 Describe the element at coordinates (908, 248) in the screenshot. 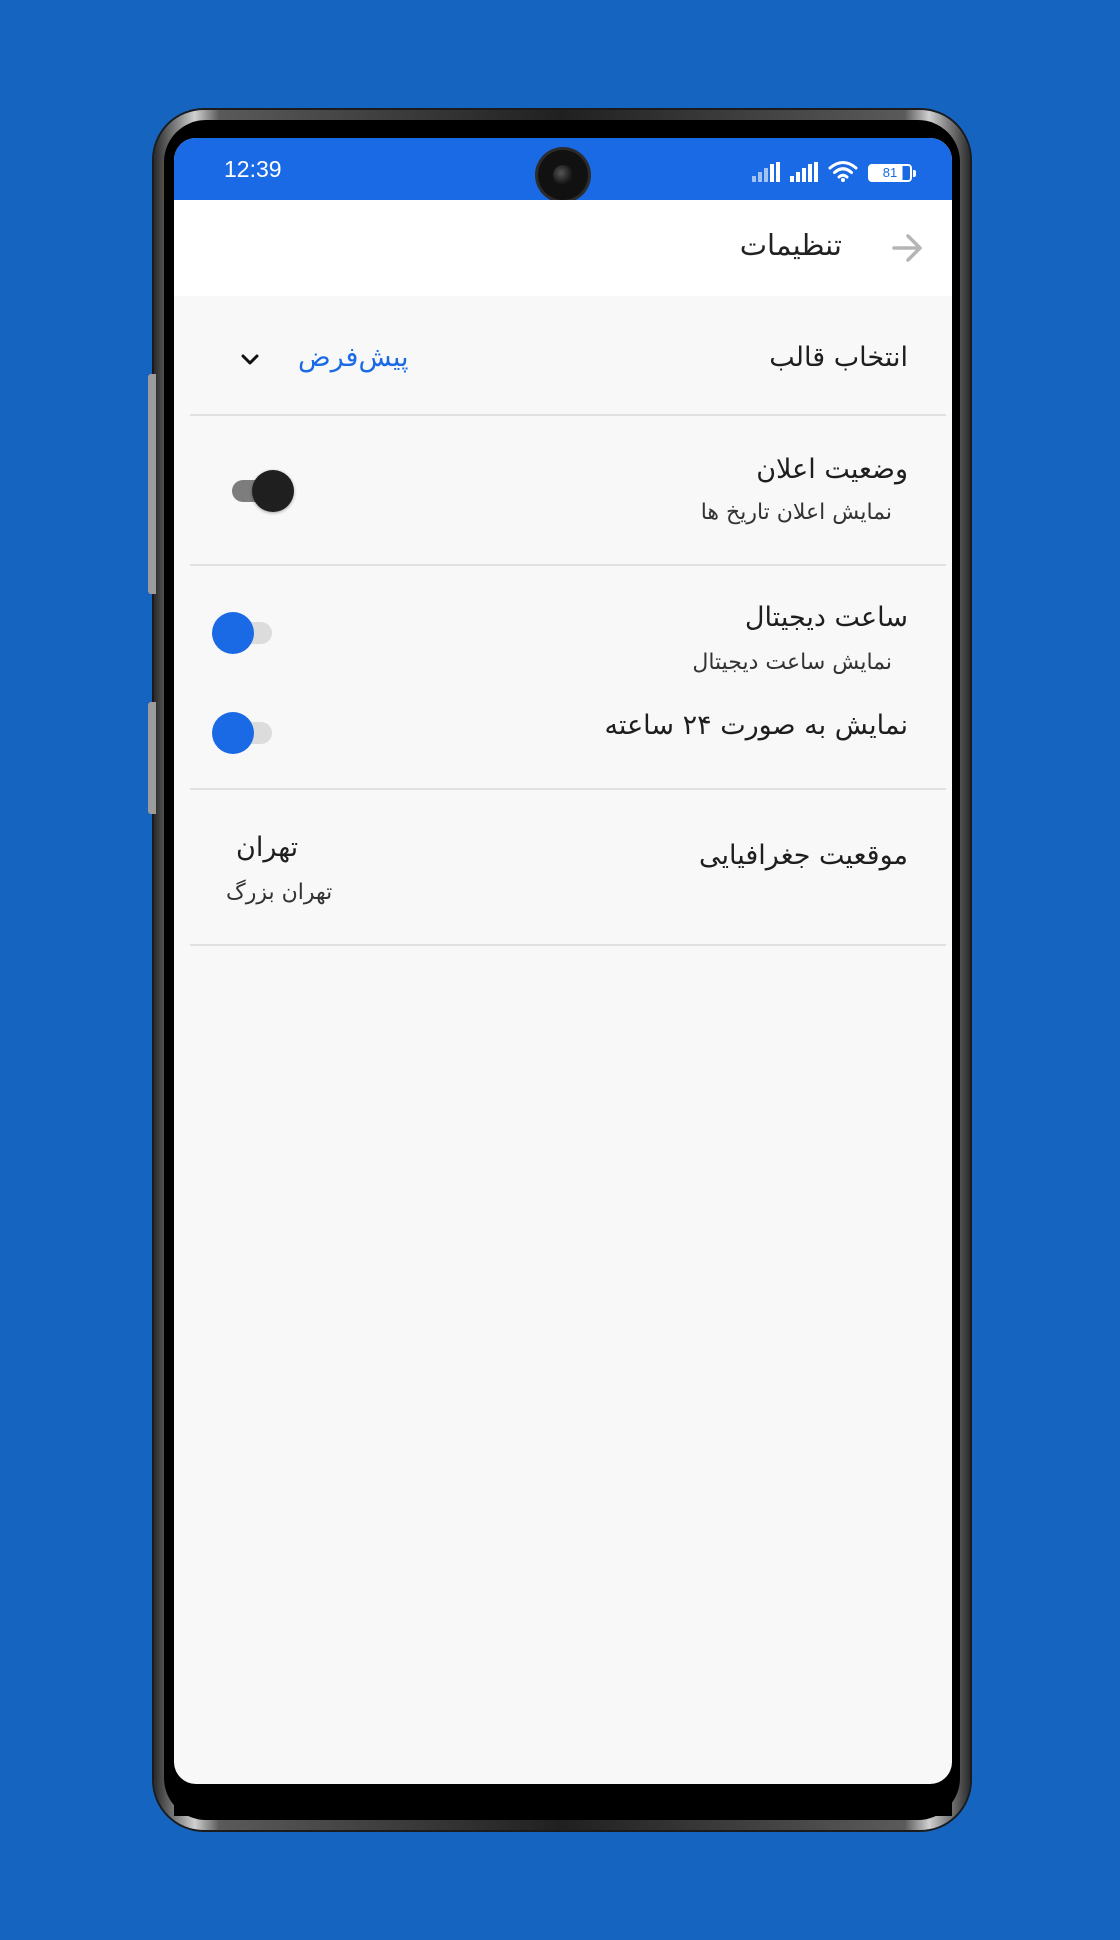

I see `arrow-back-icon` at that location.